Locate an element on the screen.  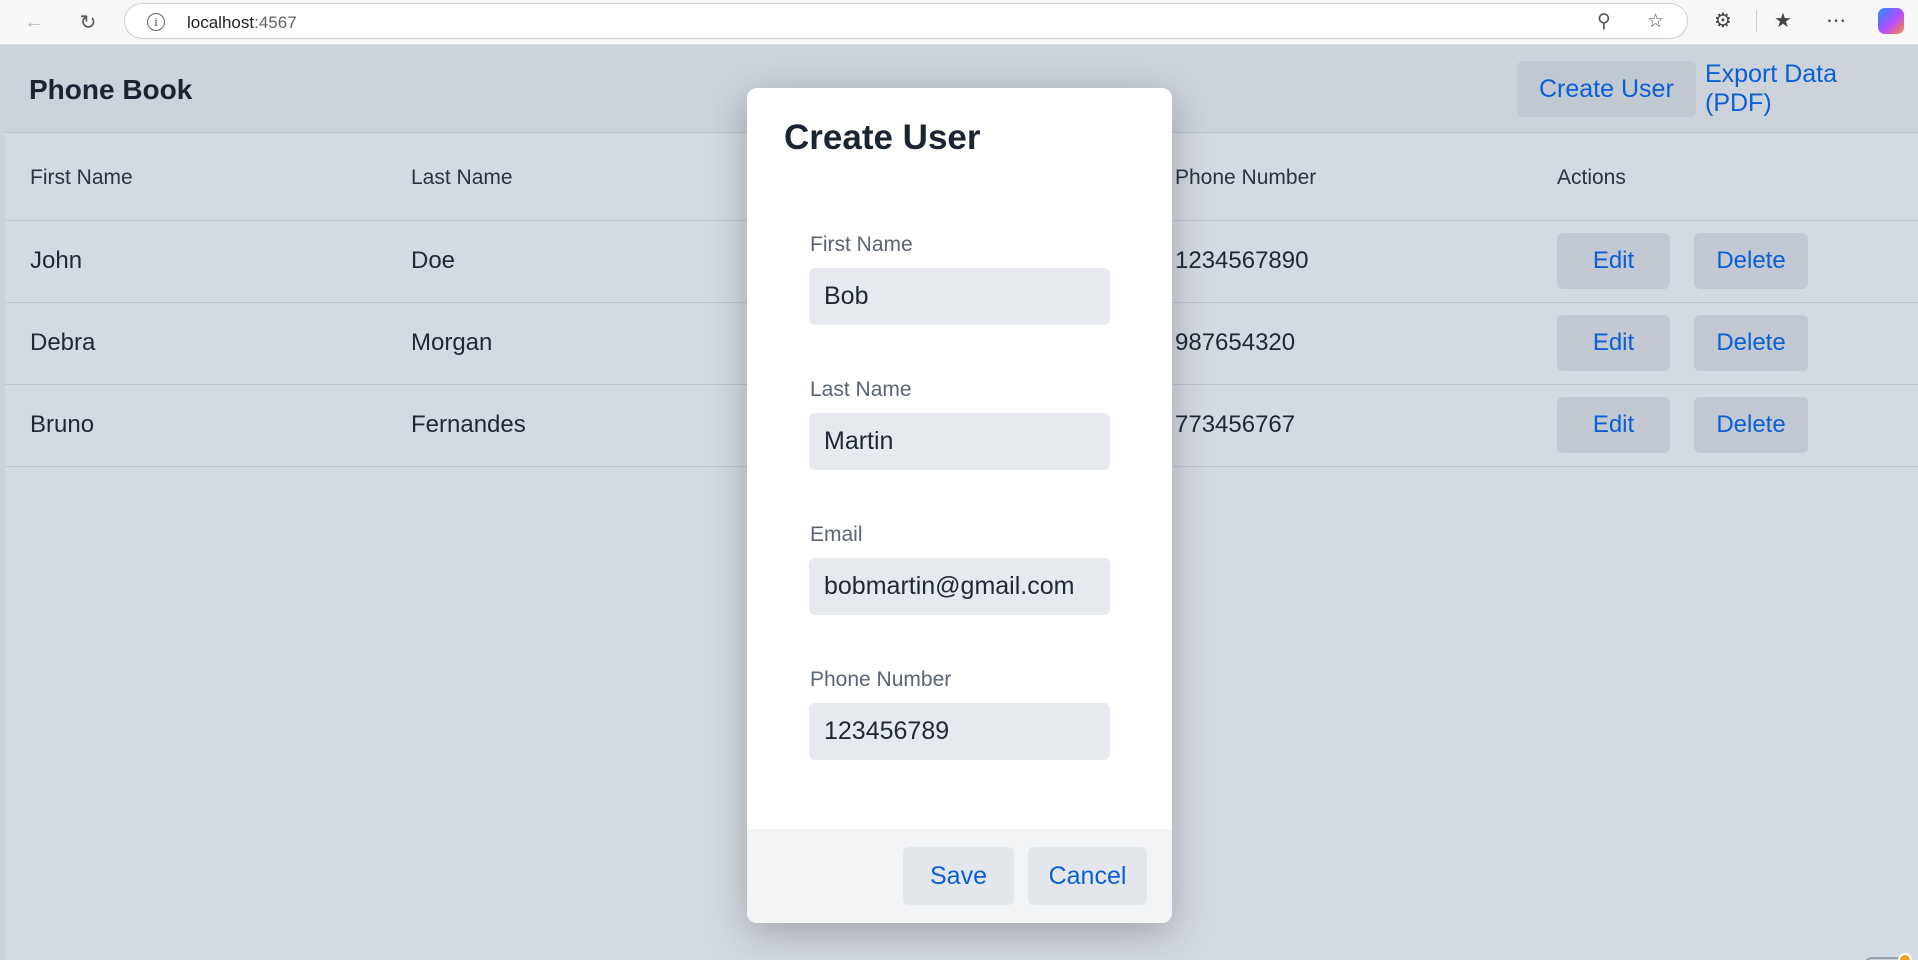
url-host: localhost is located at coordinates (221, 22).